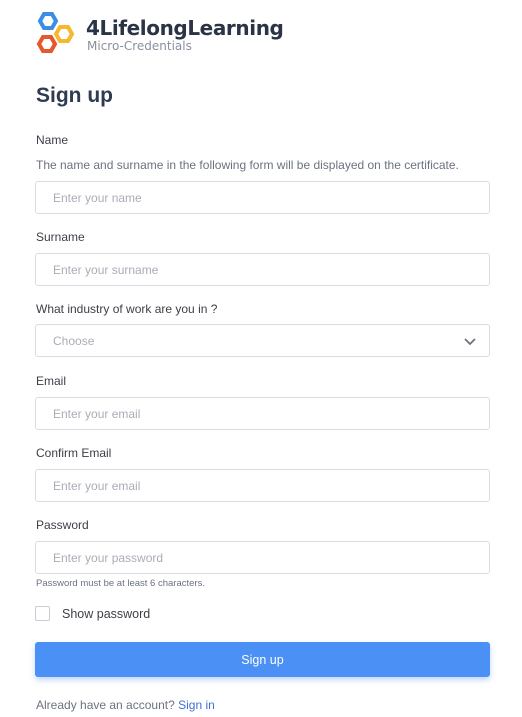 The width and height of the screenshot is (522, 717). I want to click on logo-hexagons-icon, so click(55, 32).